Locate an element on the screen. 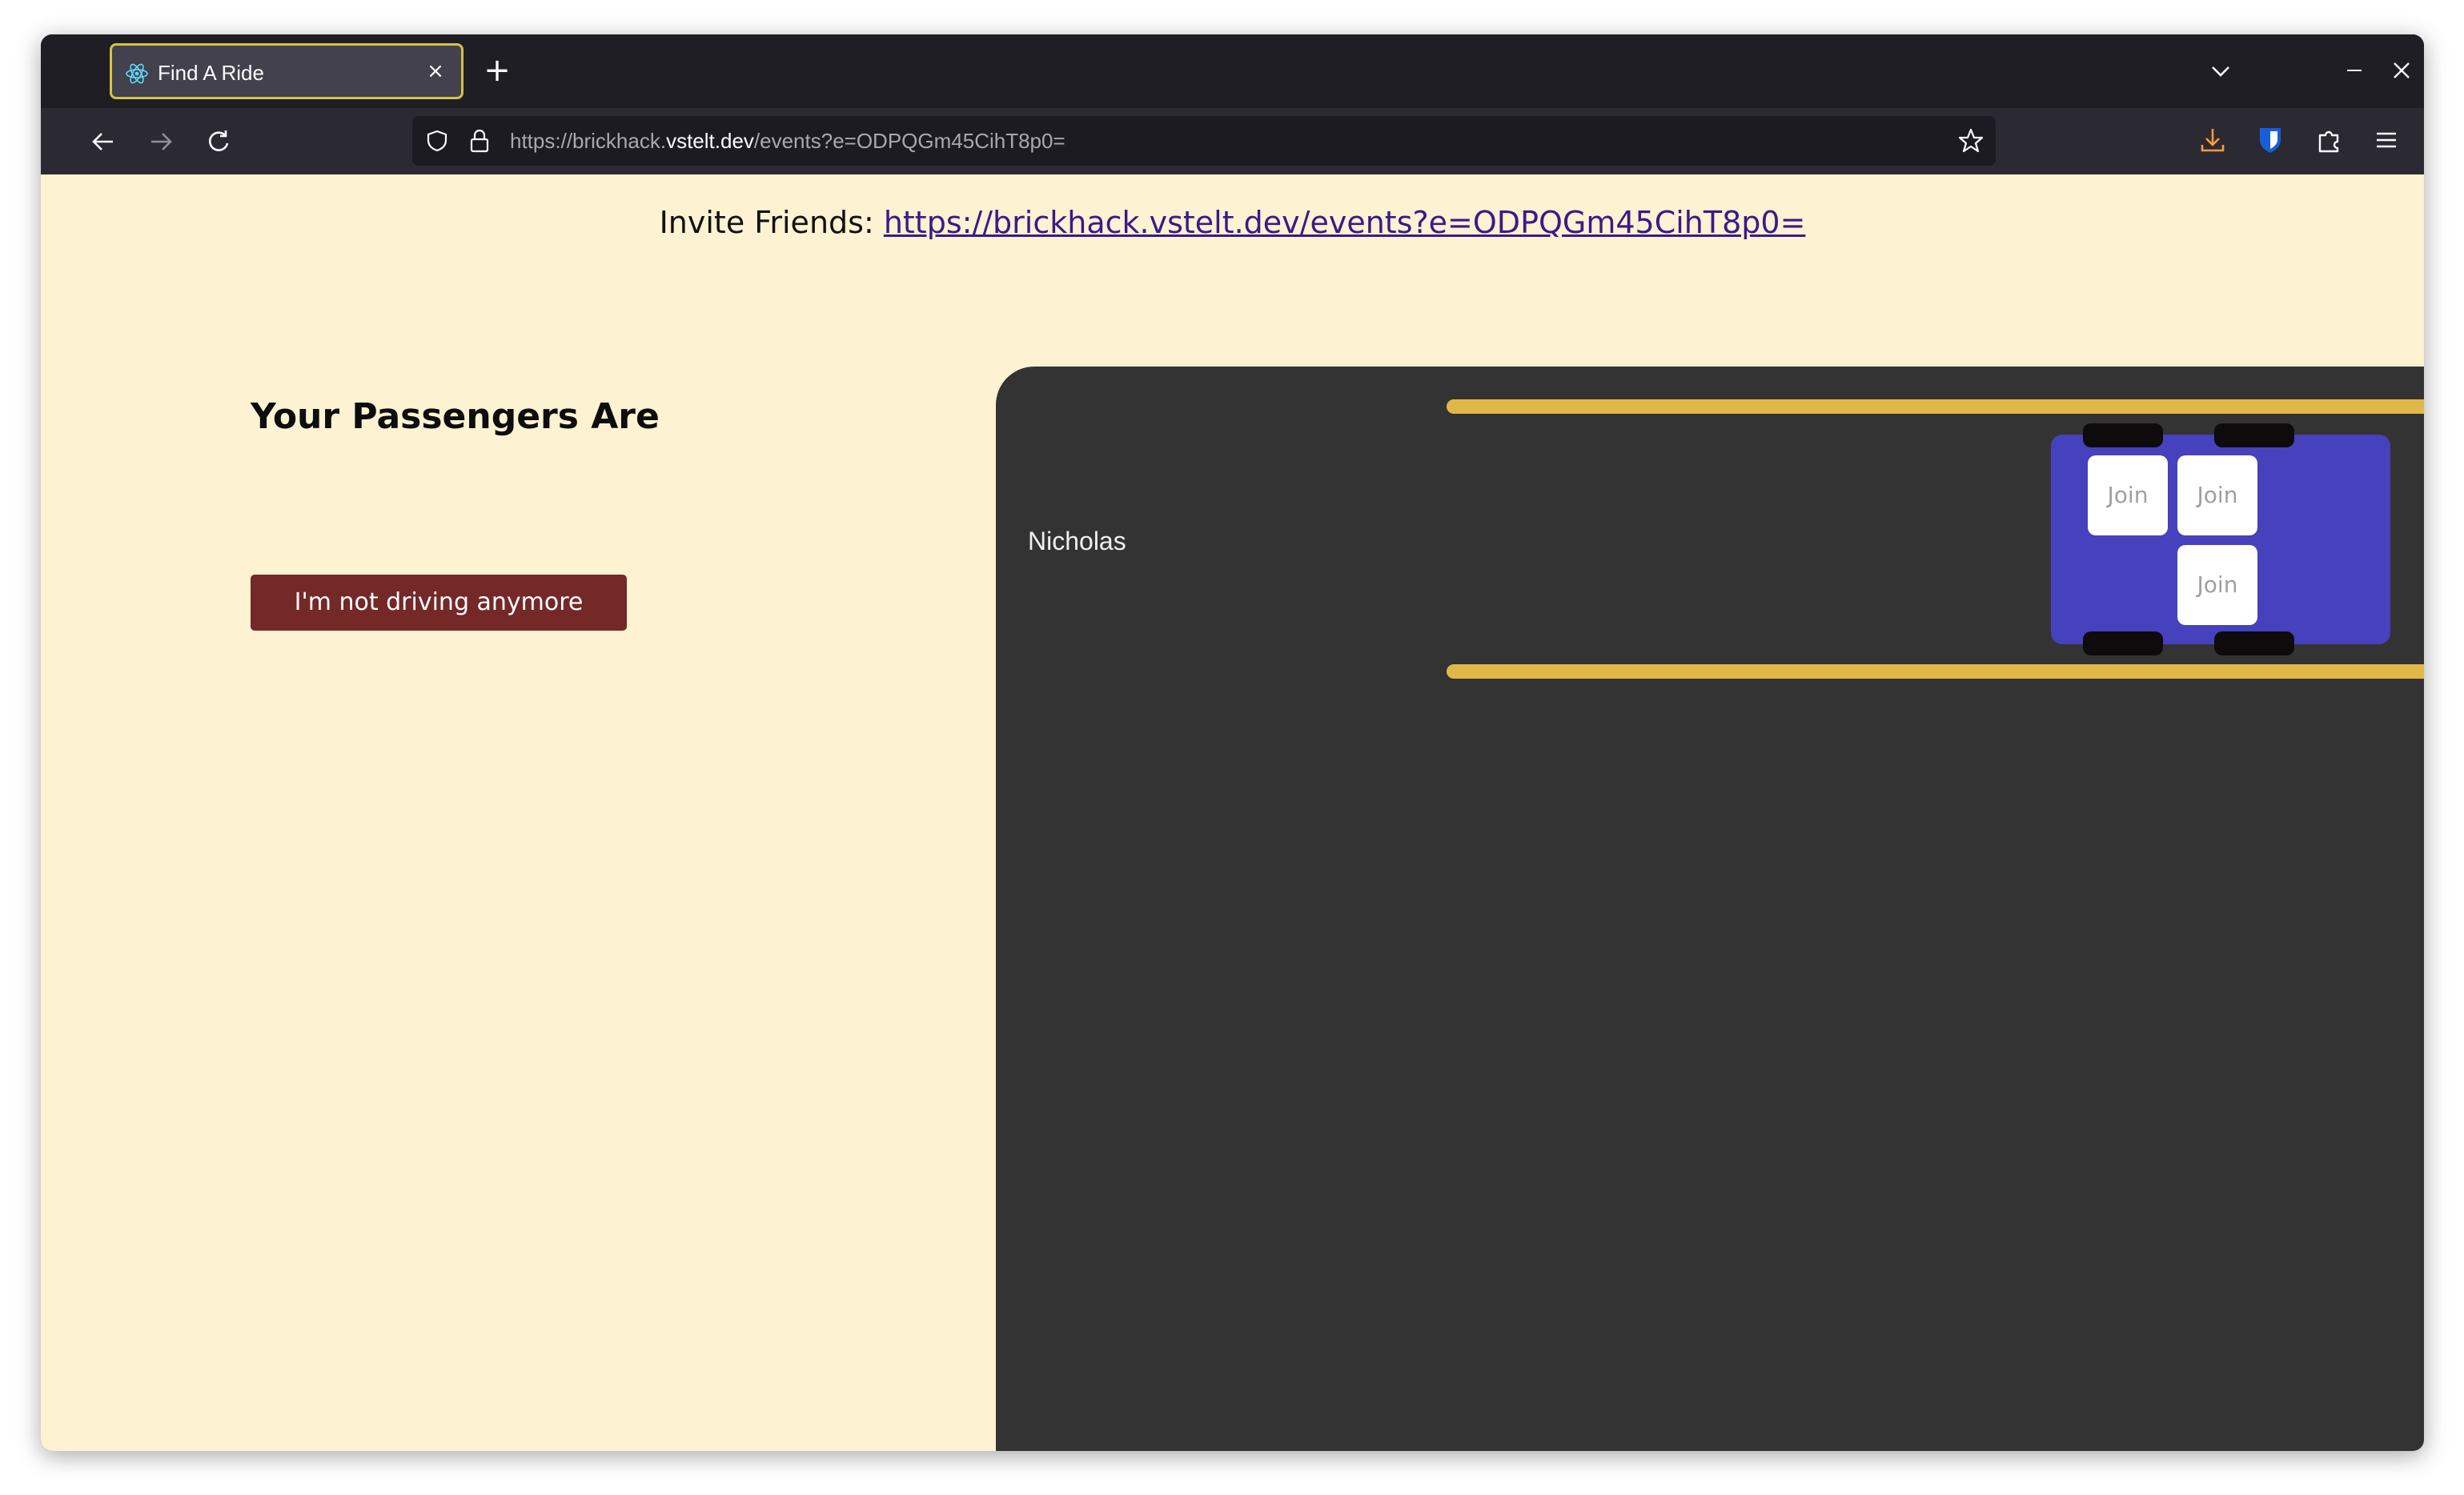 Image resolution: width=2464 pixels, height=1495 pixels. tab-title: Find A Ride is located at coordinates (211, 73).